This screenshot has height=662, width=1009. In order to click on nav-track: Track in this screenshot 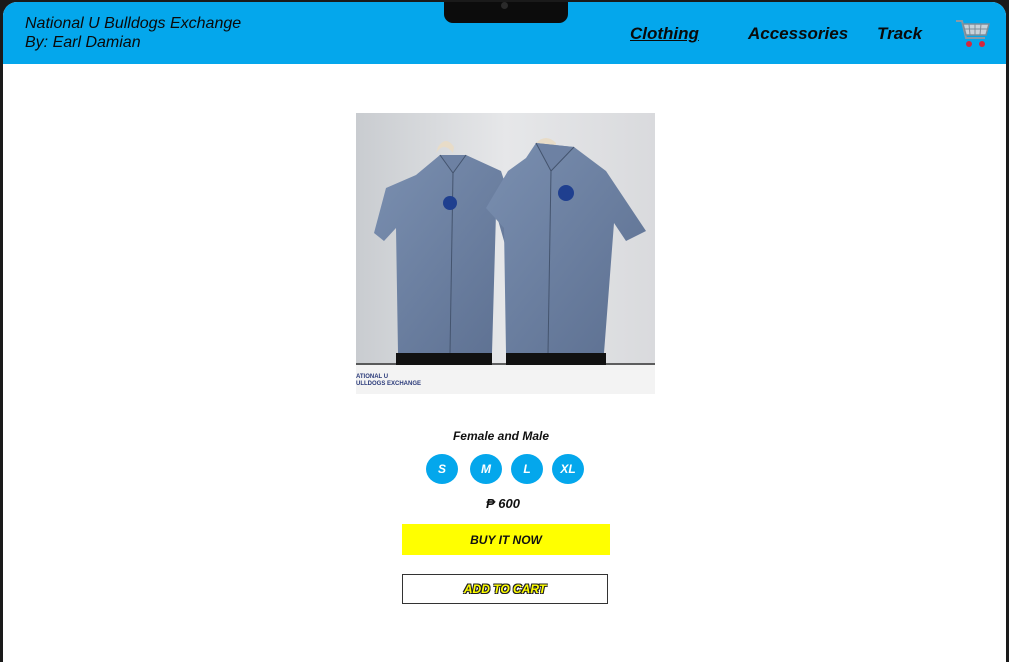, I will do `click(899, 34)`.